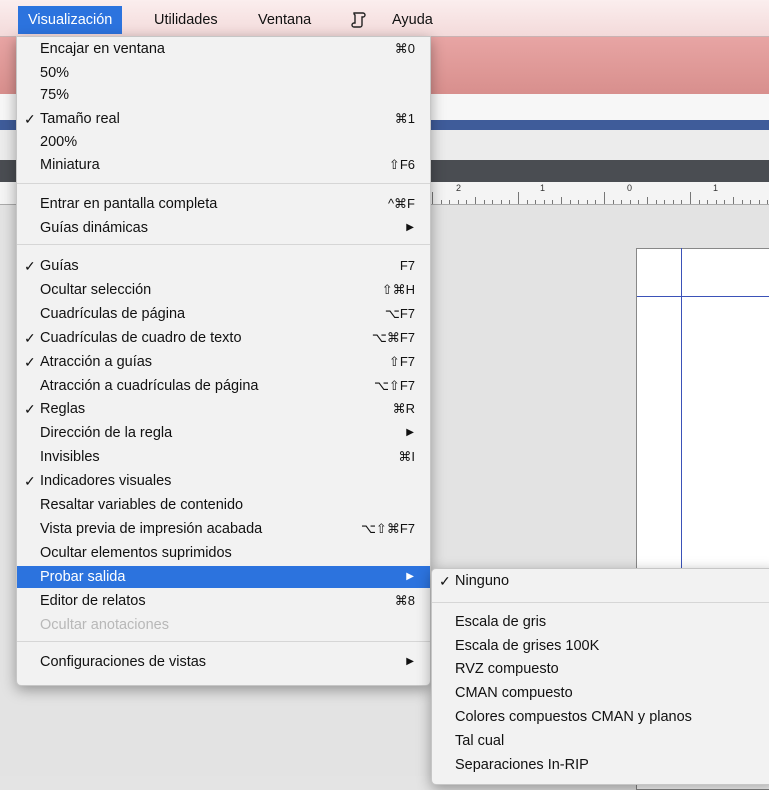 Image resolution: width=769 pixels, height=790 pixels. I want to click on submenu-item-separaciones-in-rip: Separaciones In-RIP, so click(600, 765).